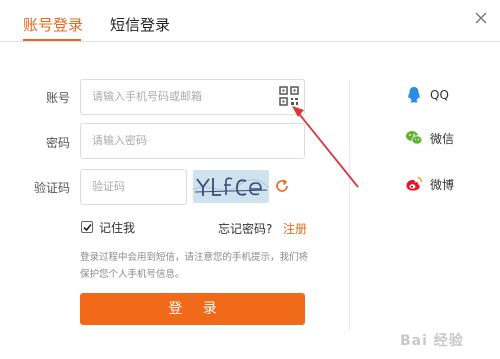 This screenshot has width=500, height=359. Describe the element at coordinates (192, 309) in the screenshot. I see `login-button: 登 录` at that location.